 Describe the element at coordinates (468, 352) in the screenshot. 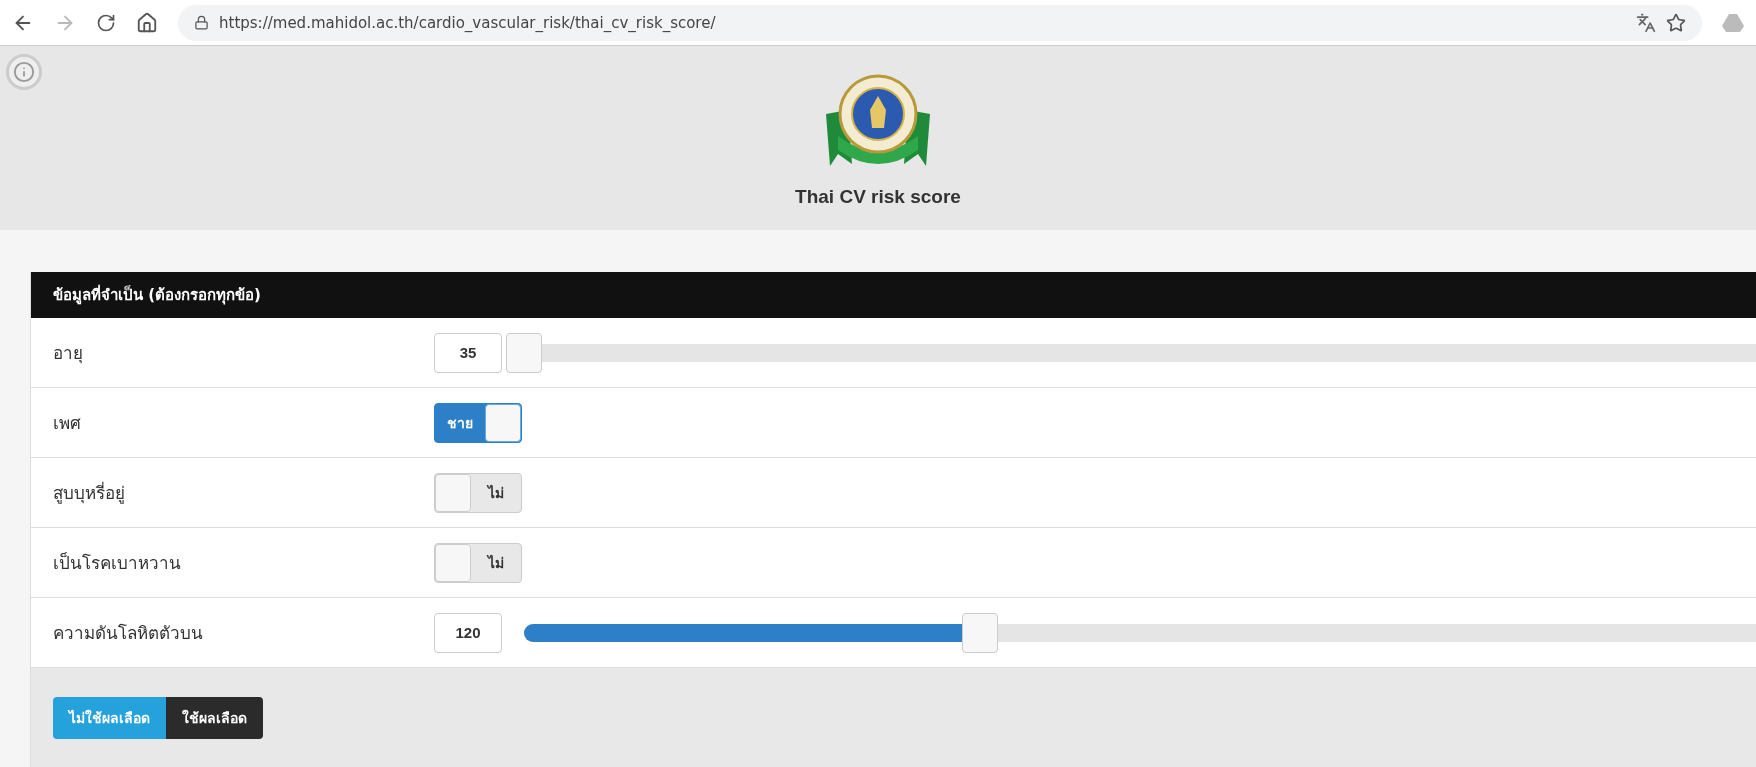

I see `number-field: 35` at that location.